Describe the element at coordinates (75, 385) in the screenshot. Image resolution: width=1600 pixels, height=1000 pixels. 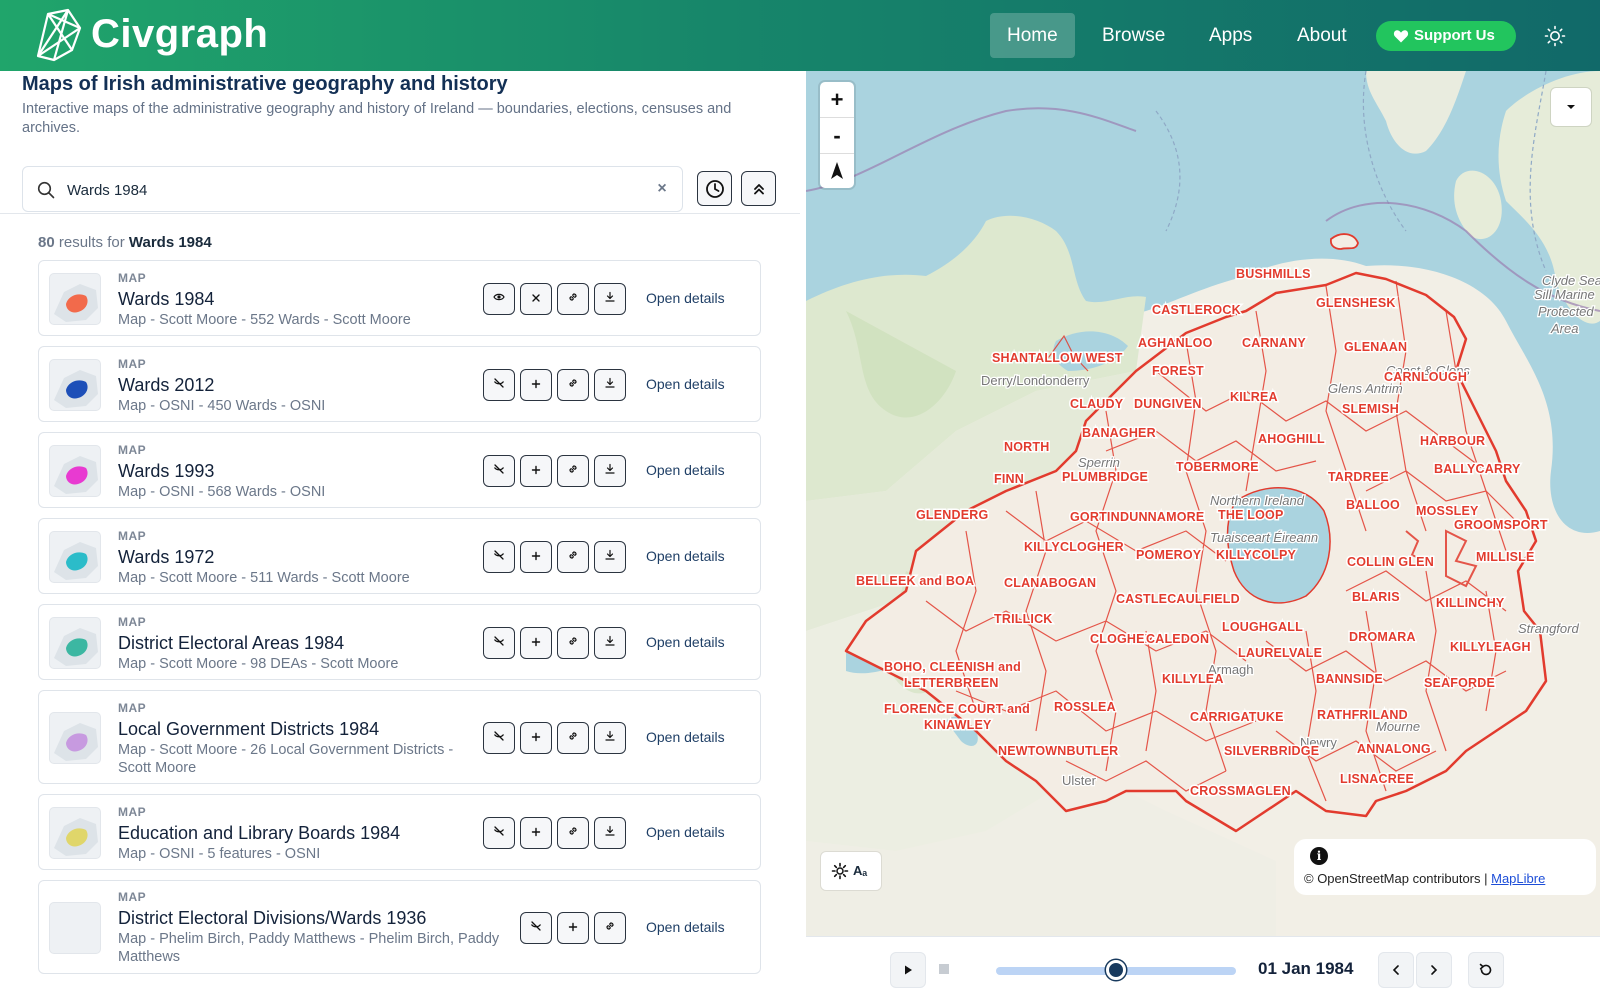
I see `map-thumbnail` at that location.